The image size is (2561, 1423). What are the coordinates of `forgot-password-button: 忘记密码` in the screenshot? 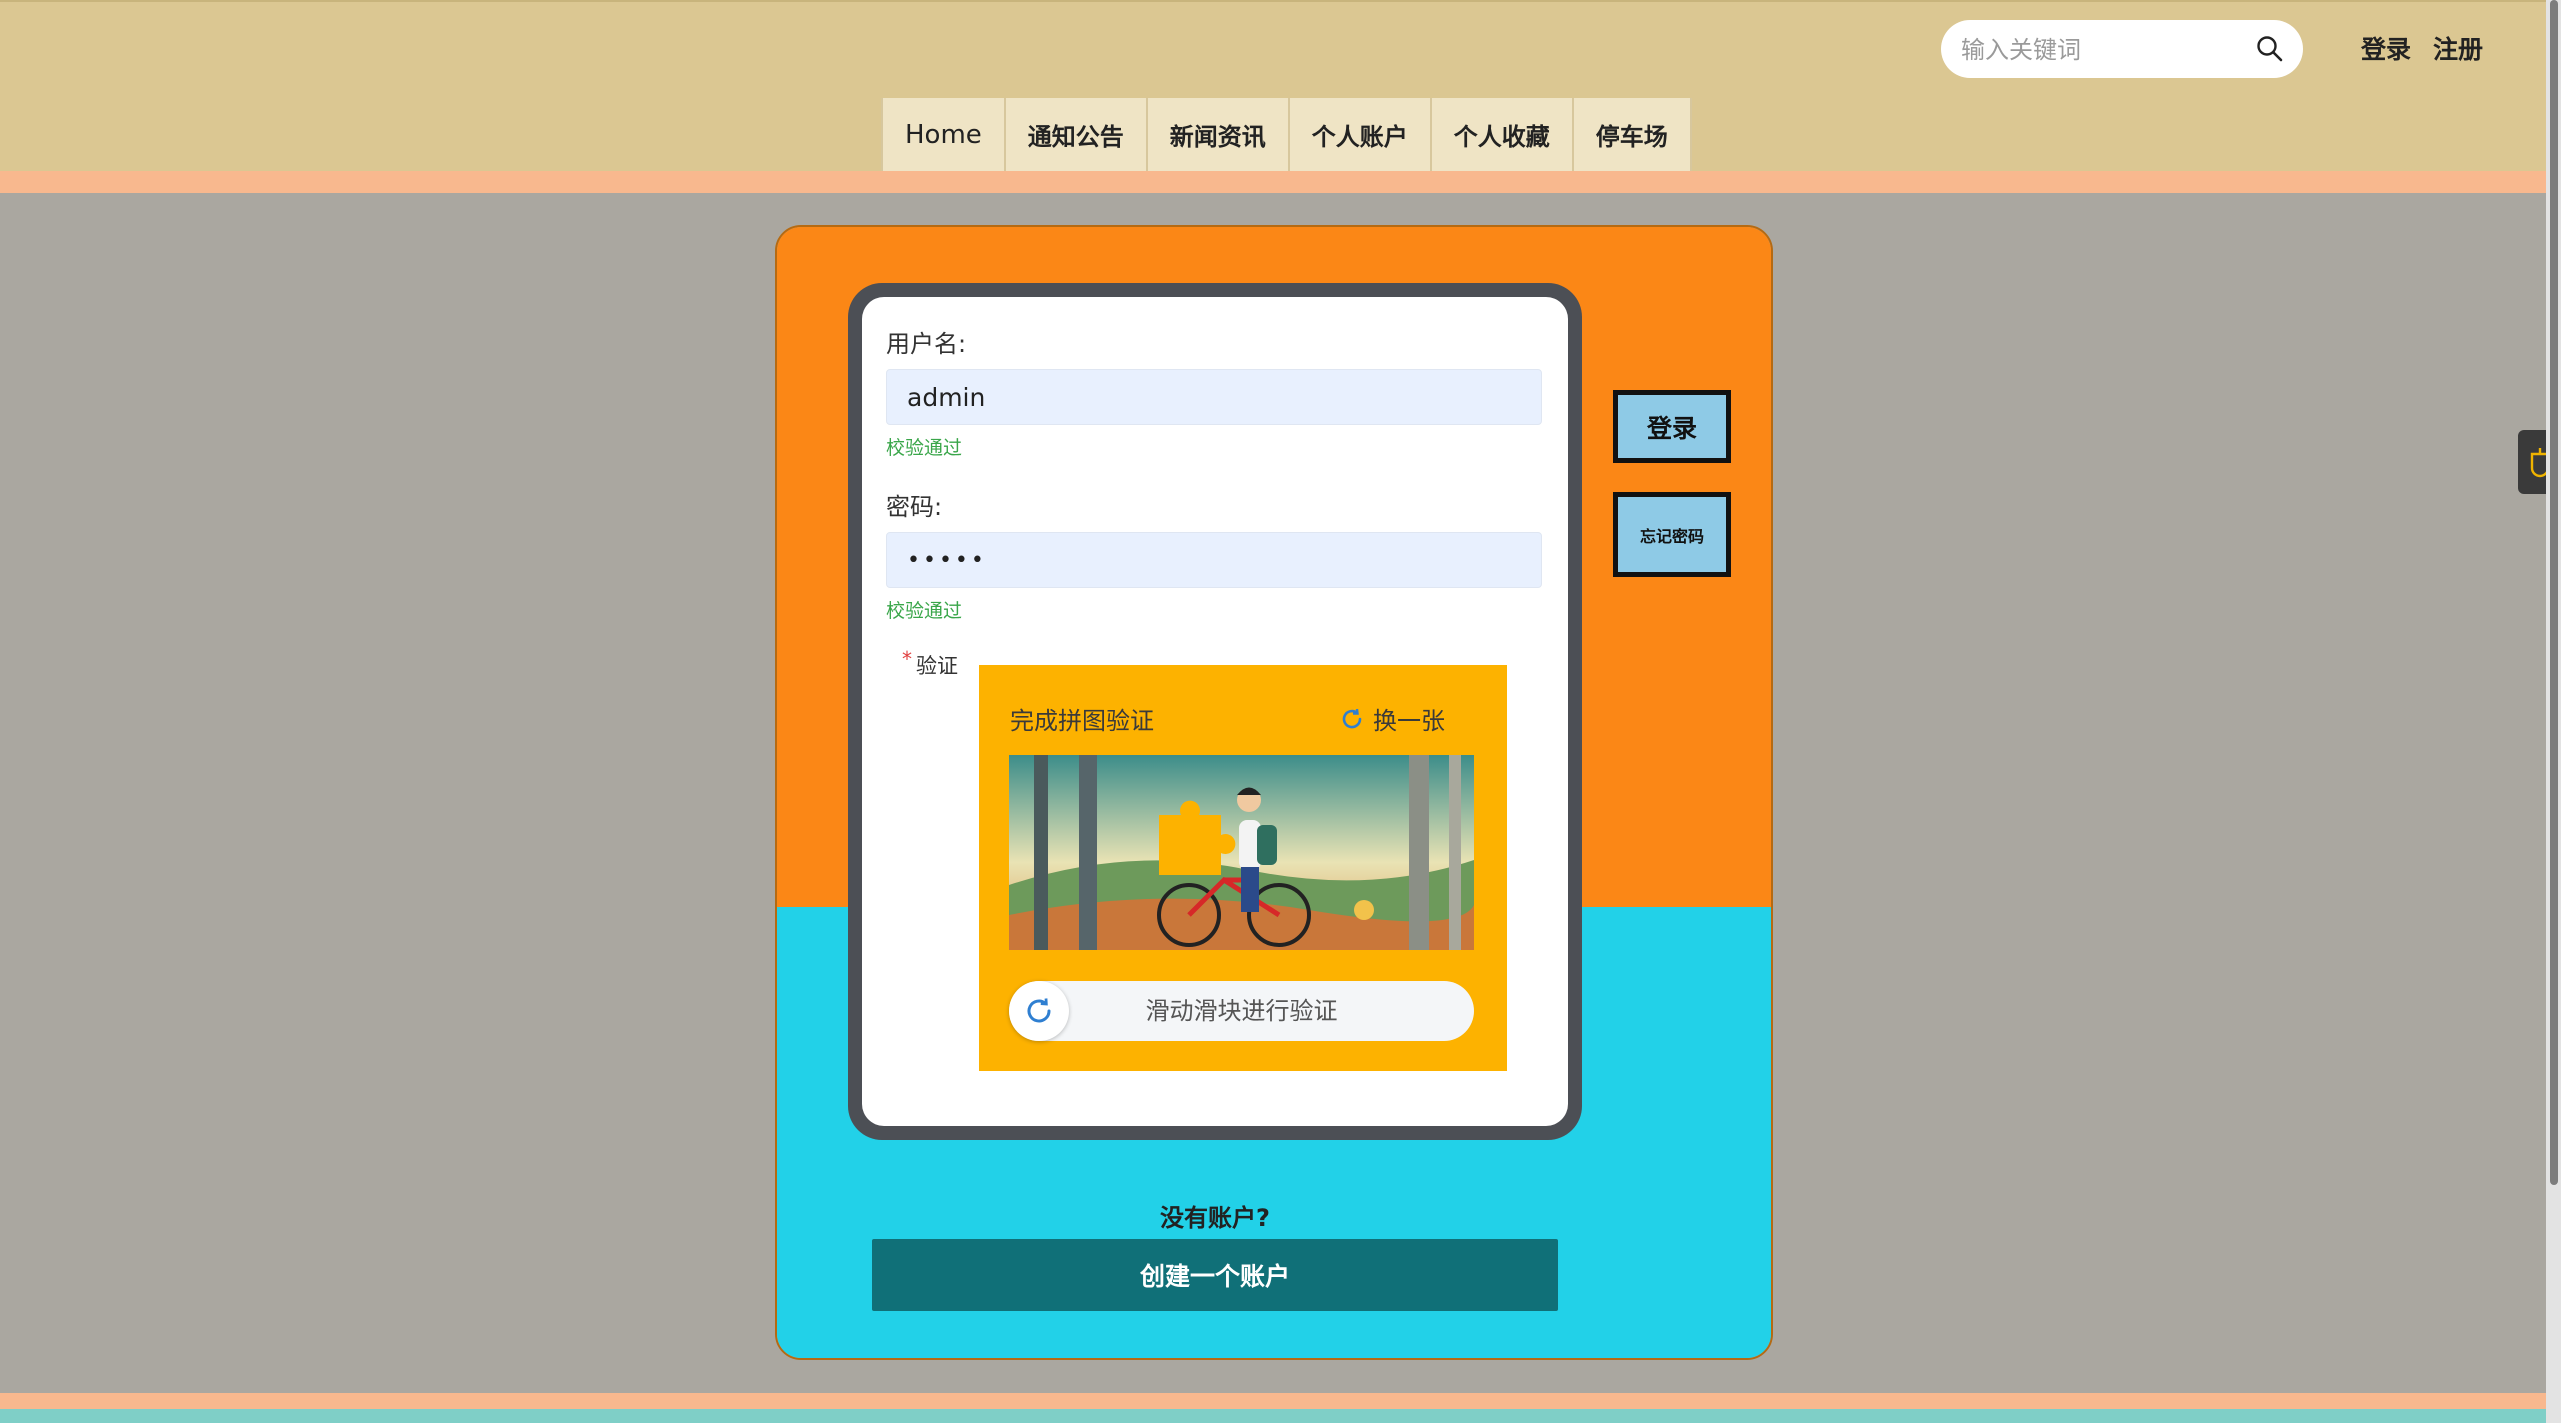 It's located at (1672, 534).